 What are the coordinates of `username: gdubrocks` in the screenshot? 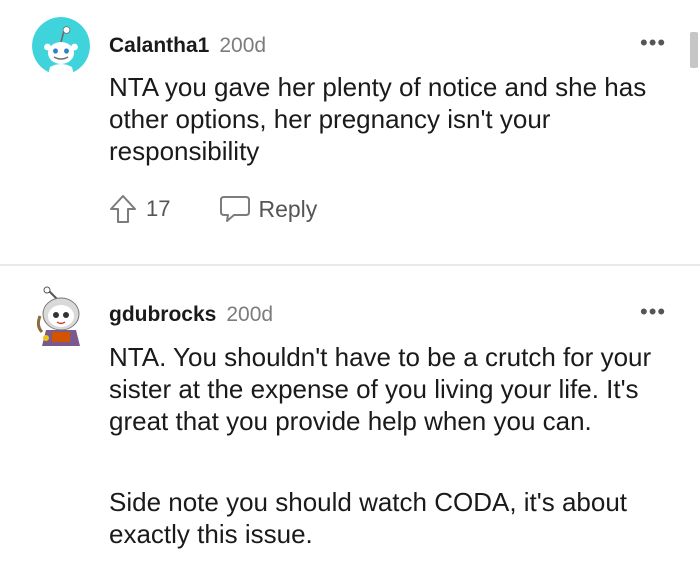 It's located at (162, 315).